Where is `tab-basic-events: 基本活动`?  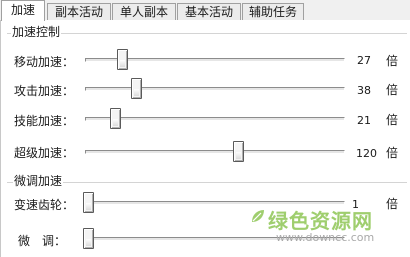 tab-basic-events: 基本活动 is located at coordinates (209, 12).